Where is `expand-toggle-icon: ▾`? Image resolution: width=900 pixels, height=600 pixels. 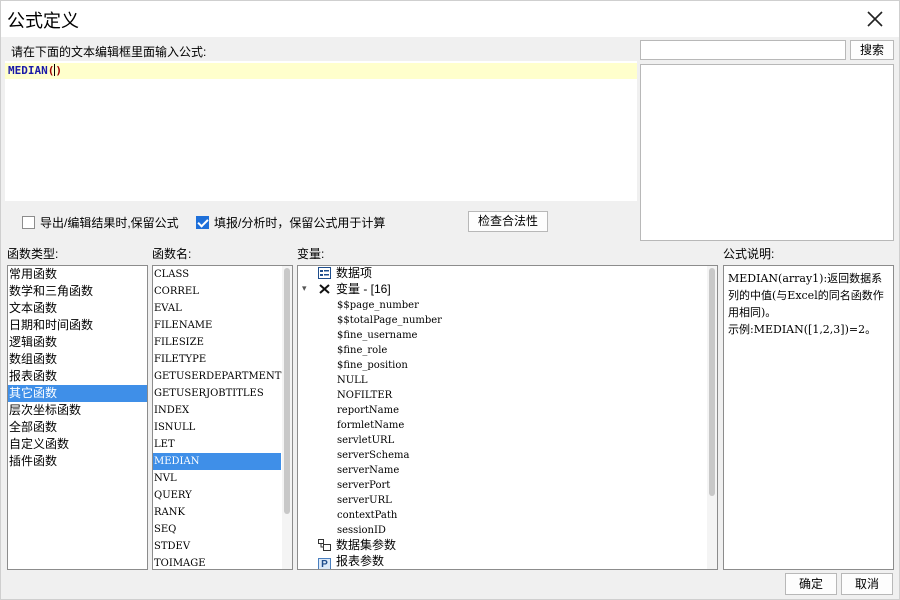 expand-toggle-icon: ▾ is located at coordinates (304, 288).